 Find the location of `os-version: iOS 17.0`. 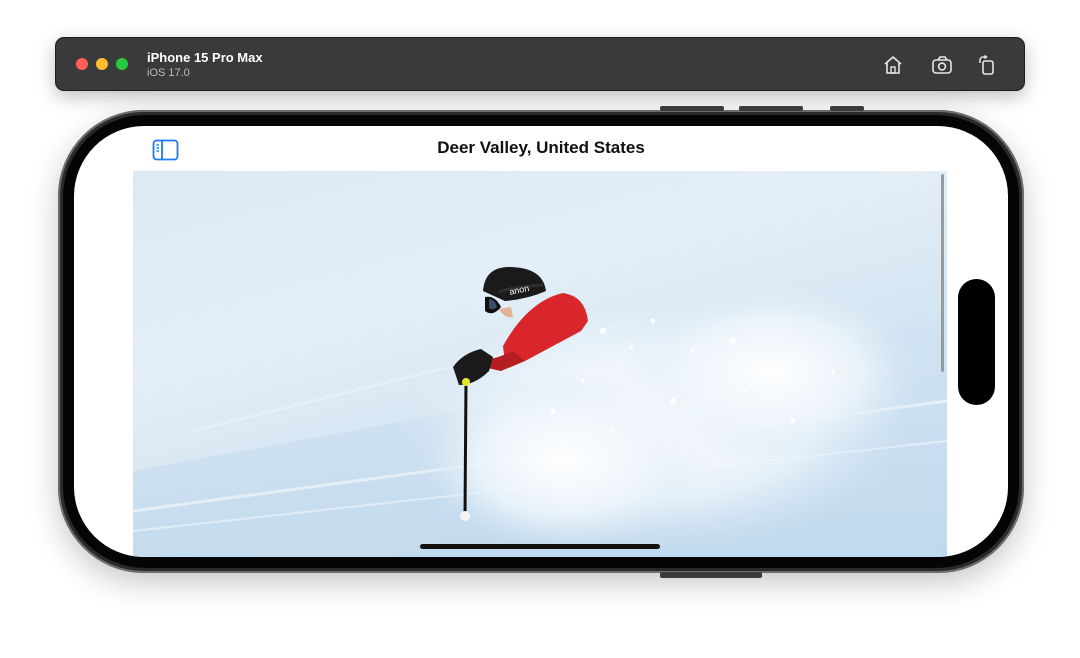

os-version: iOS 17.0 is located at coordinates (168, 73).